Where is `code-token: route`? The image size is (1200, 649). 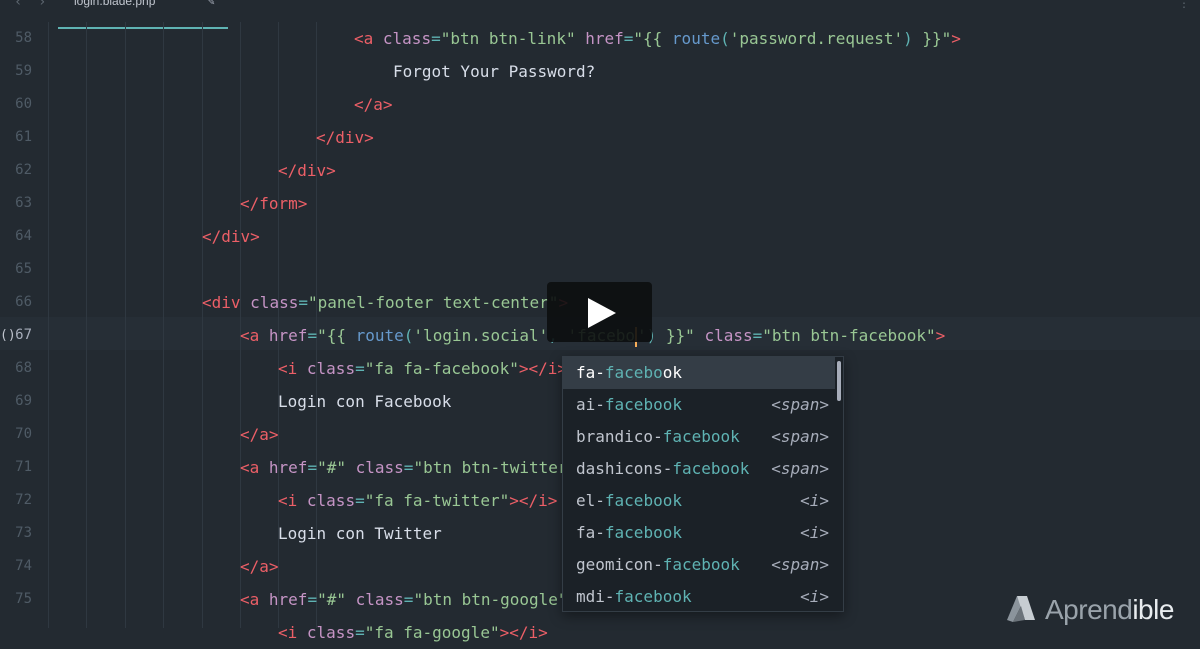 code-token: route is located at coordinates (379, 335).